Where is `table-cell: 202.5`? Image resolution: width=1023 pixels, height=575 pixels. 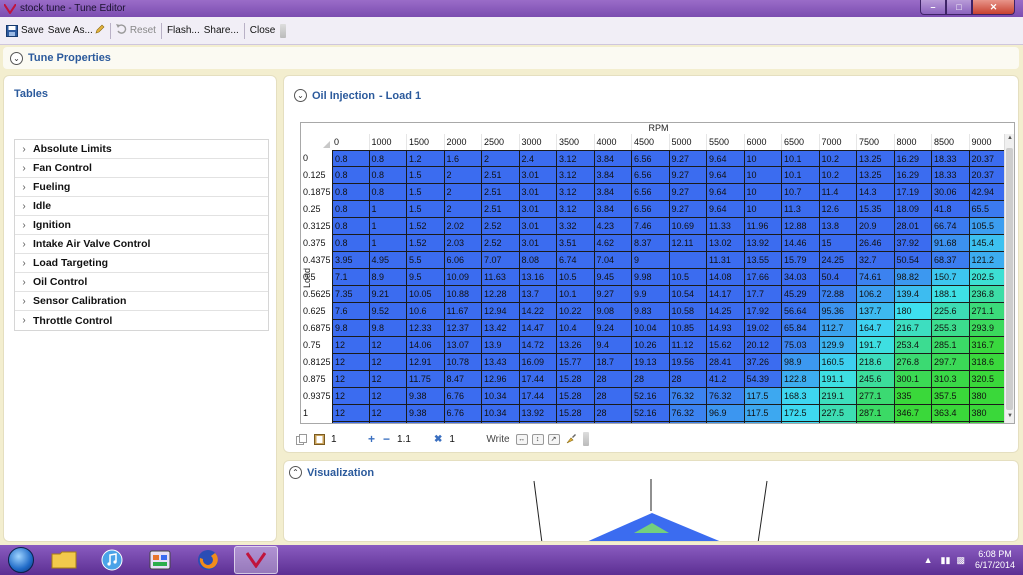
table-cell: 202.5 is located at coordinates (988, 277).